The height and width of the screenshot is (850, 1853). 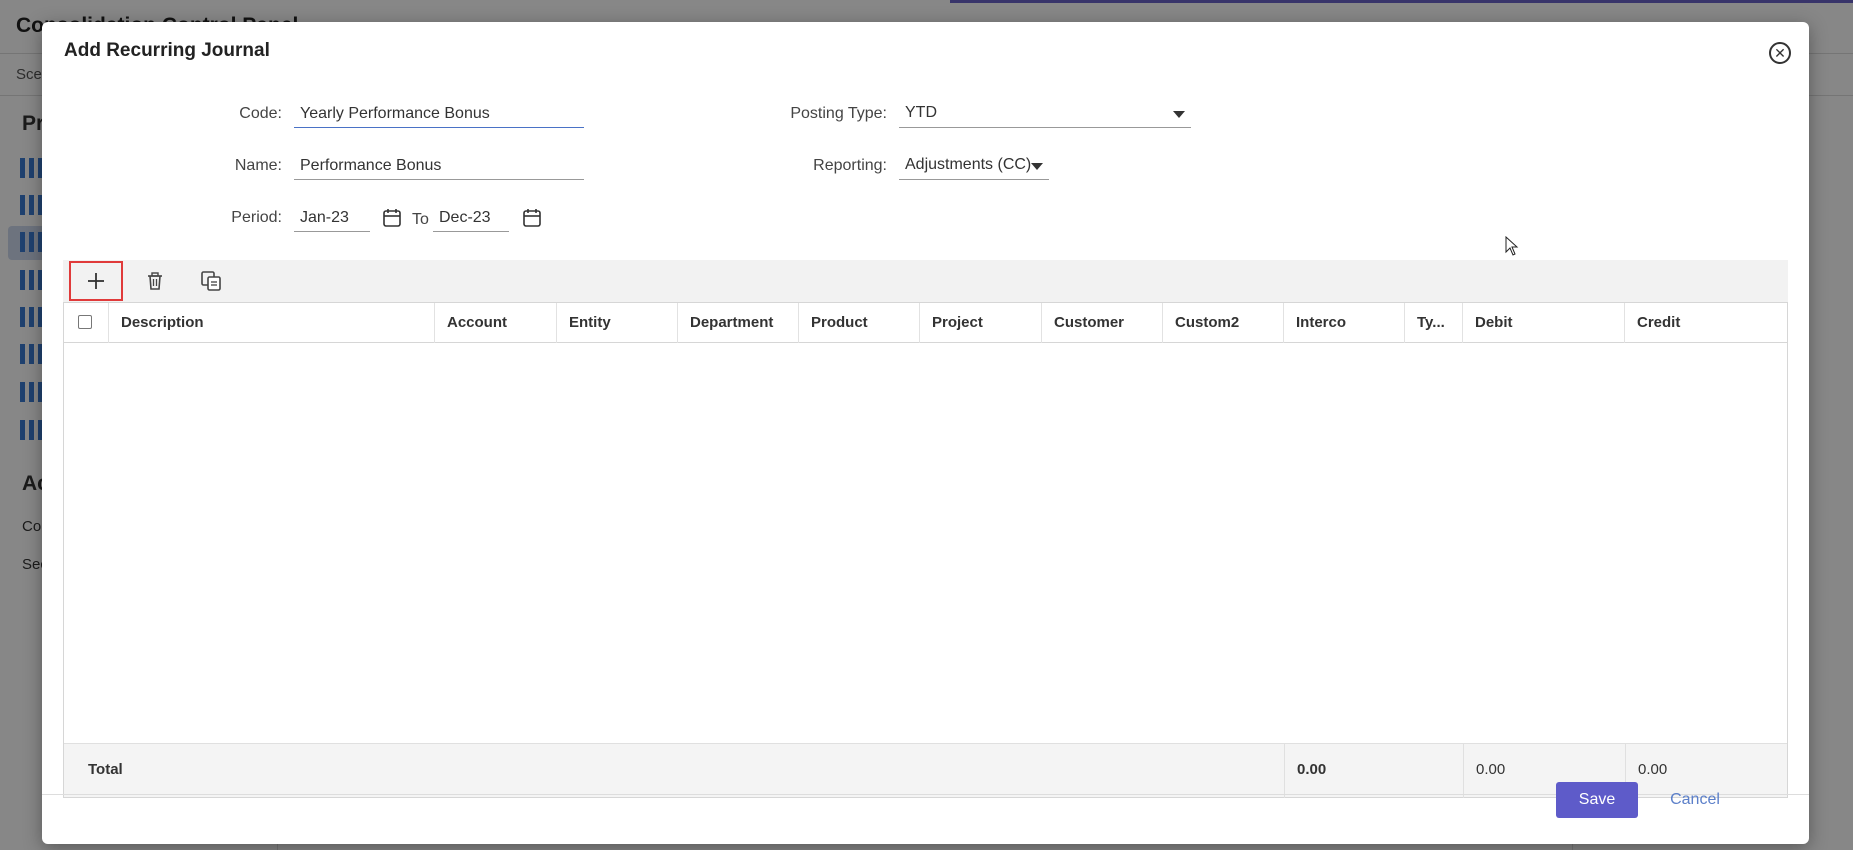 What do you see at coordinates (859, 323) in the screenshot?
I see `column-header-product: Product` at bounding box center [859, 323].